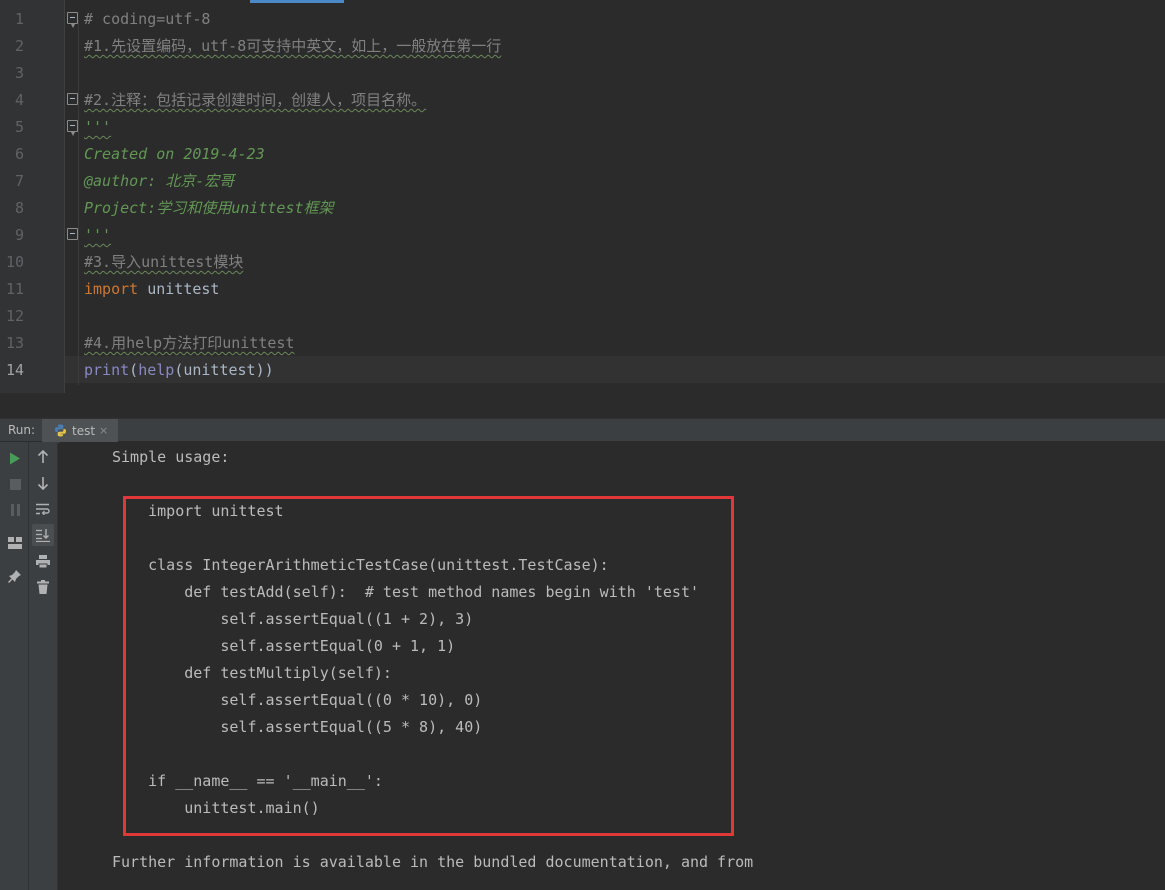  I want to click on code-line-2: #1.先设置编码，utf-8可支持中英文，如上，一般放在第一行, so click(293, 46).